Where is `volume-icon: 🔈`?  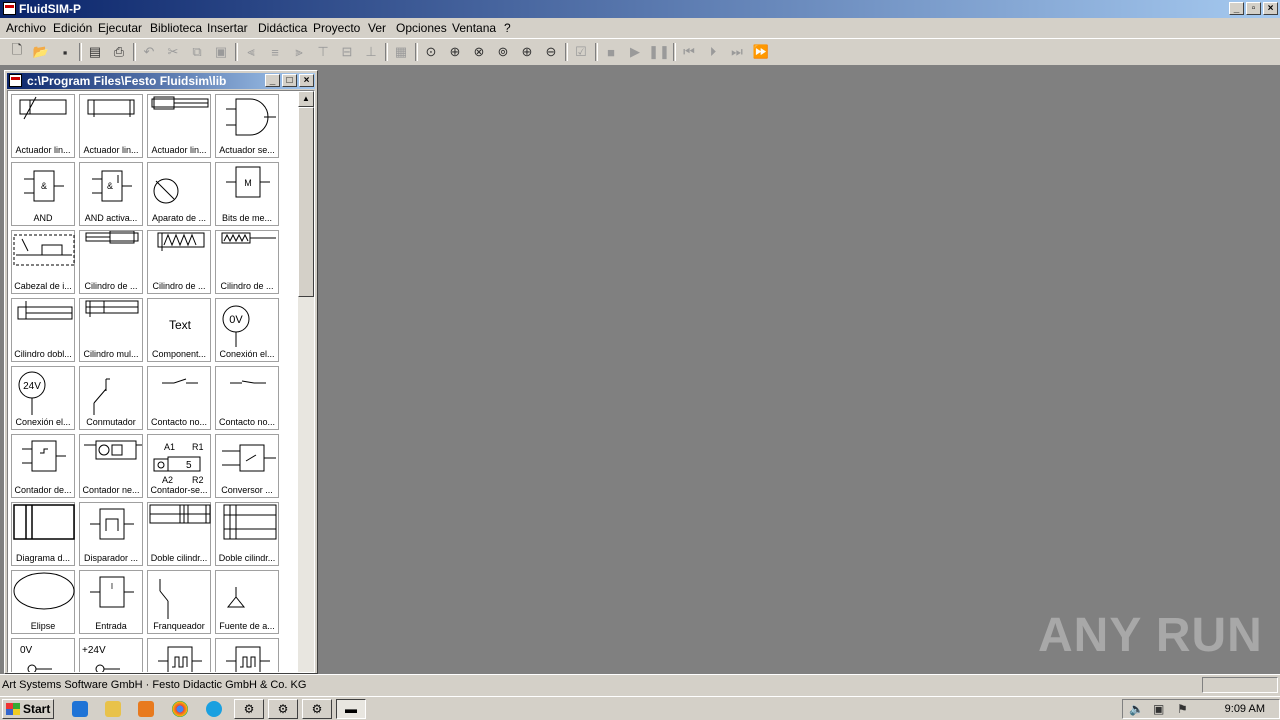
volume-icon: 🔈 is located at coordinates (1136, 709).